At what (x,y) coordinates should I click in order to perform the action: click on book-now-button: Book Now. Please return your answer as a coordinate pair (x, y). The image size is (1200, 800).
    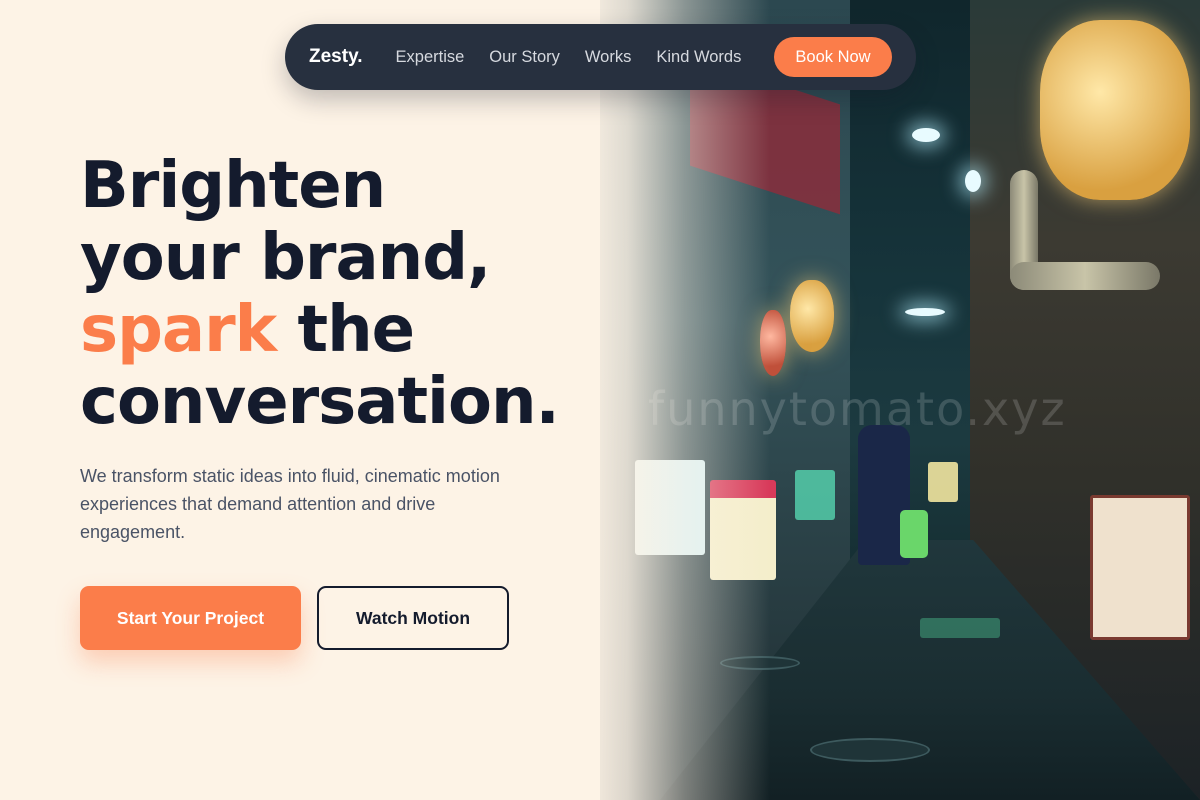
    Looking at the image, I should click on (833, 57).